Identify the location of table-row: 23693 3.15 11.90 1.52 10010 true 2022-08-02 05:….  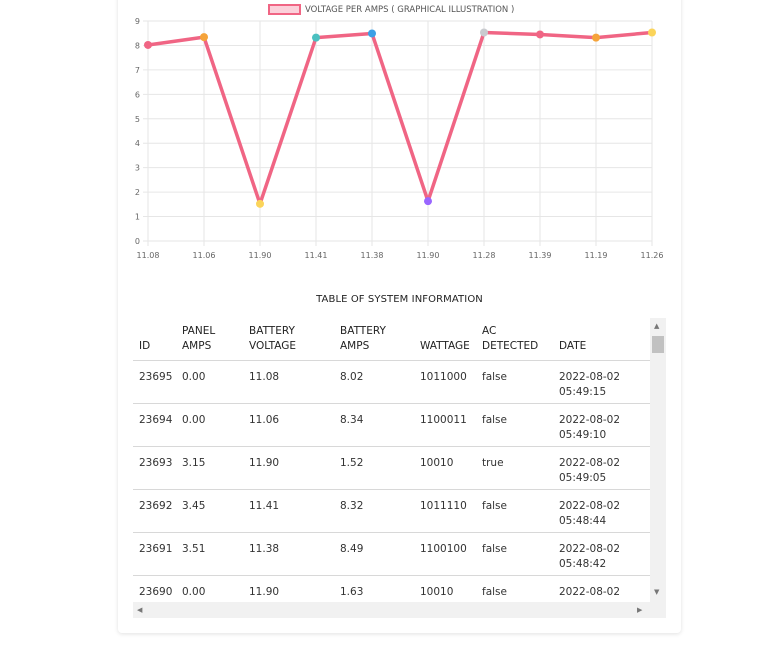
(391, 468).